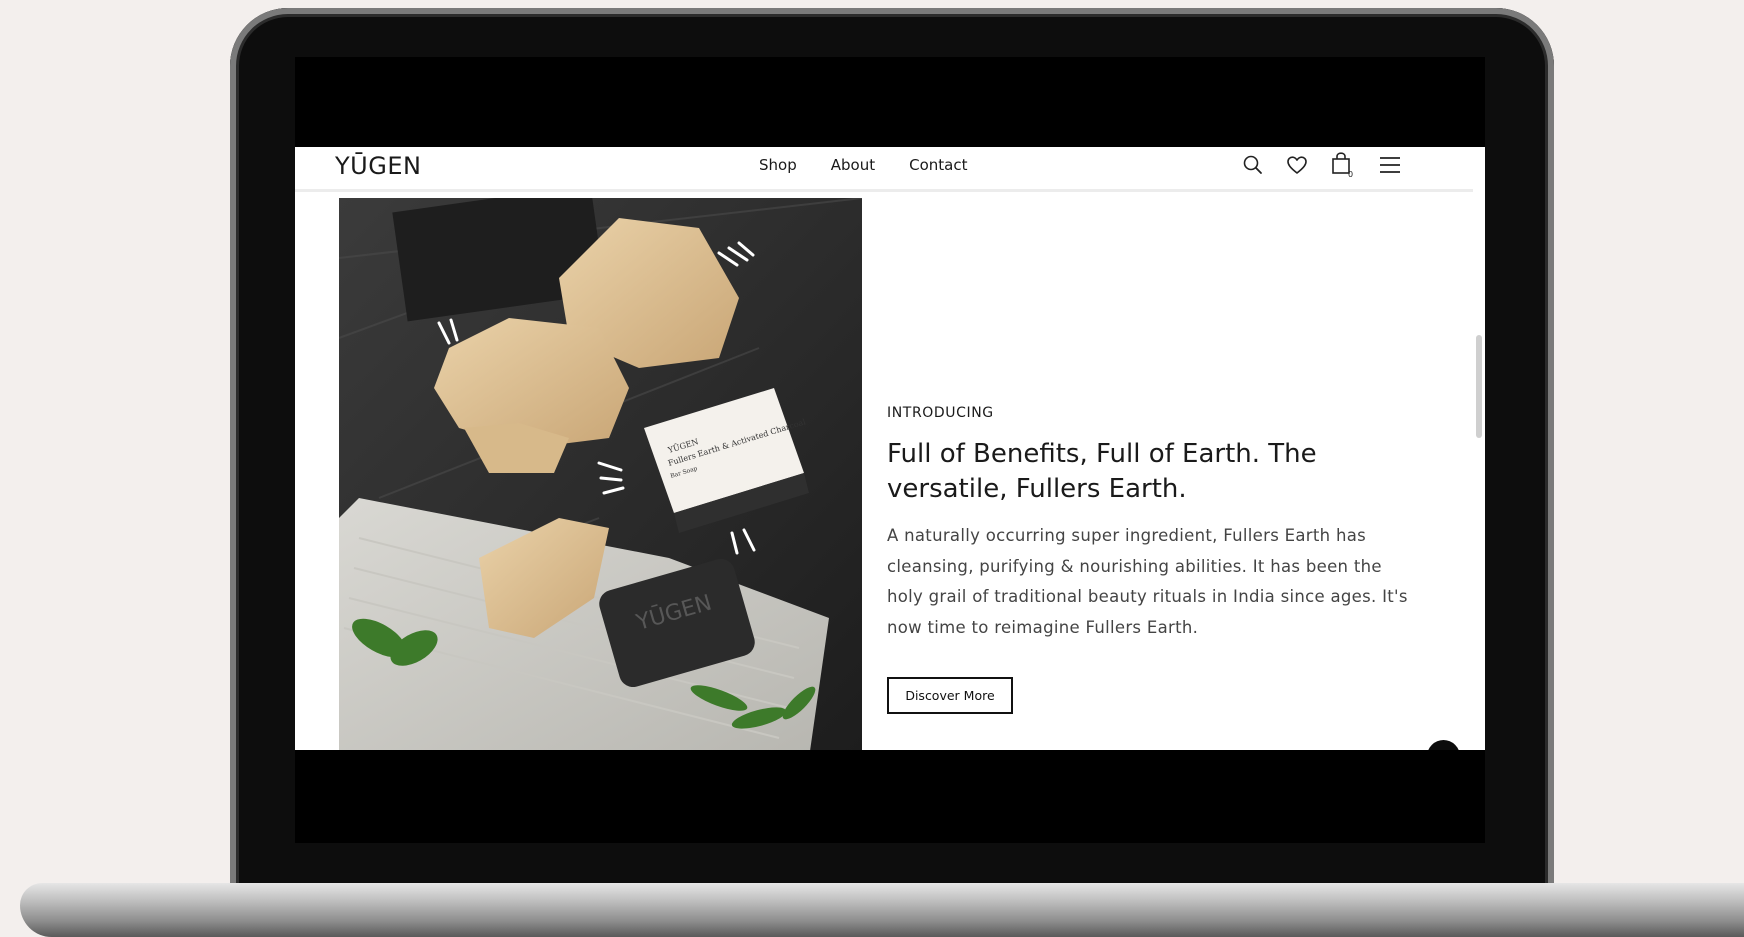 This screenshot has width=1744, height=937. I want to click on top-navigation: YŪGEN Shop About Contact 0, so click(884, 169).